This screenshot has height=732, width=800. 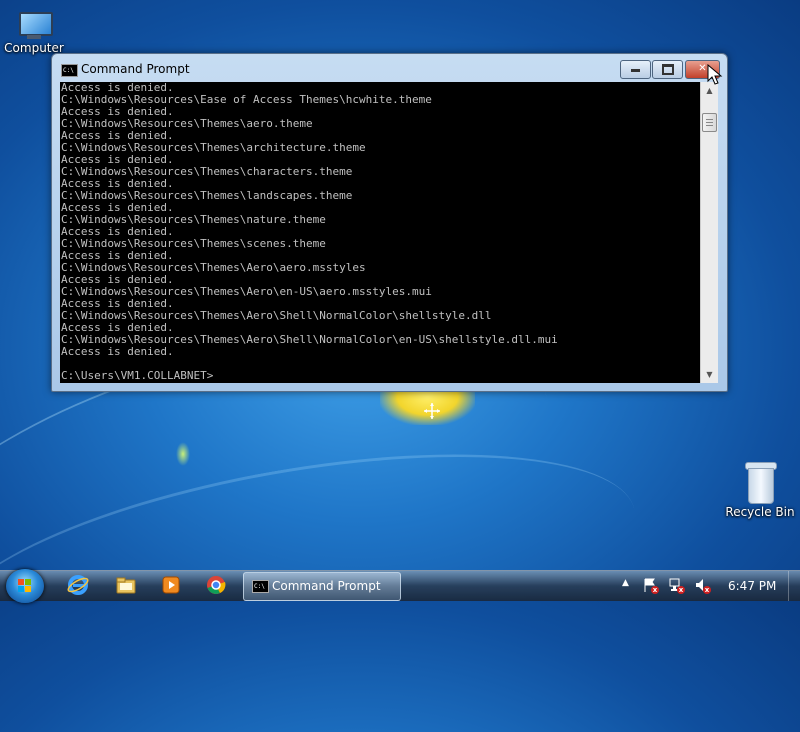 I want to click on recycle-bin-icon, so click(x=761, y=483).